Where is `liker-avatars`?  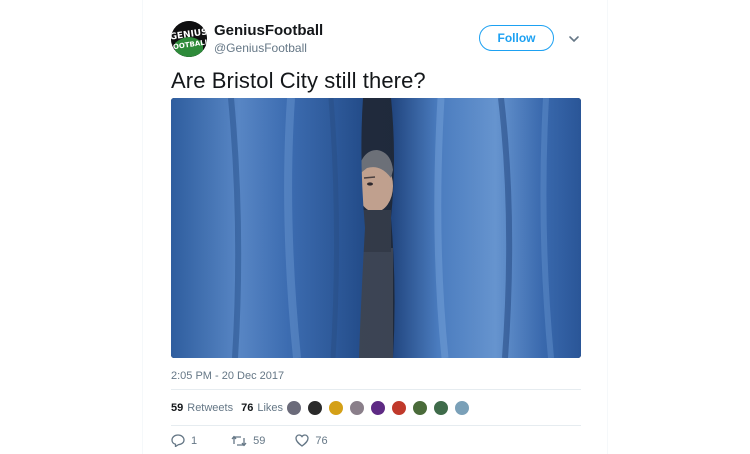
liker-avatars is located at coordinates (380, 408).